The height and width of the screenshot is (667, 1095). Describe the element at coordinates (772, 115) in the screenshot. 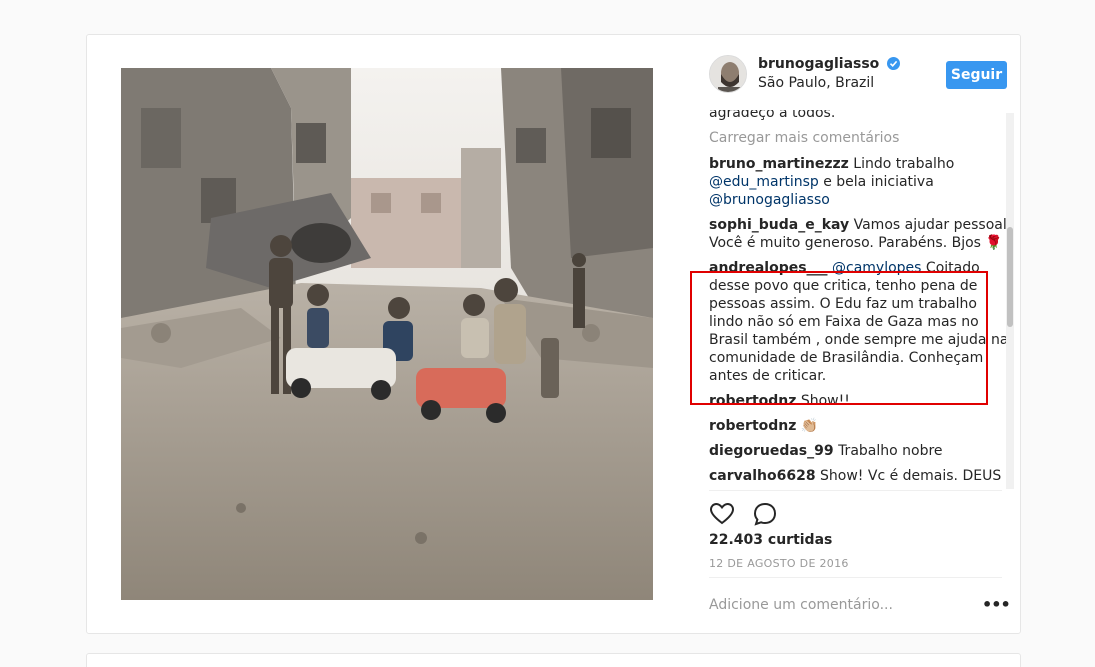

I see `caption-end: agradeço a todos.` at that location.